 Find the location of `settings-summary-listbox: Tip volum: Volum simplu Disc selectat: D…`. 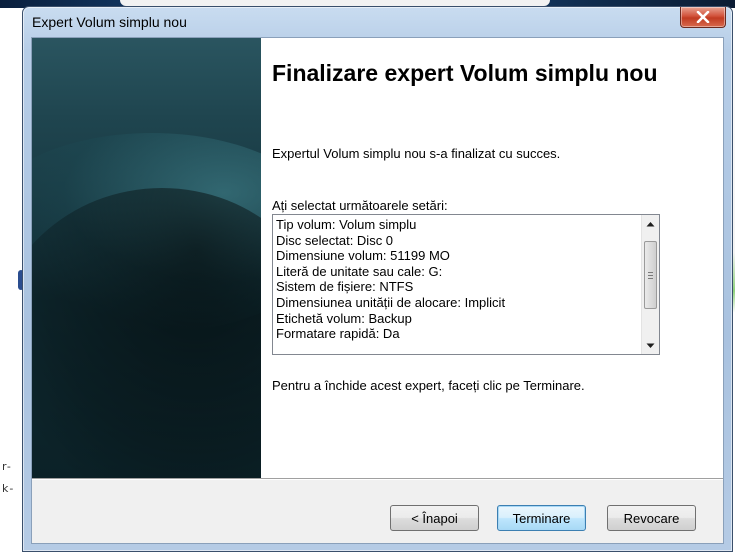

settings-summary-listbox: Tip volum: Volum simplu Disc selectat: D… is located at coordinates (466, 284).